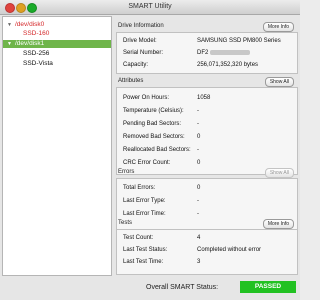 This screenshot has width=320, height=300. I want to click on info-row: Removed Bad Sectors: 0, so click(208, 137).